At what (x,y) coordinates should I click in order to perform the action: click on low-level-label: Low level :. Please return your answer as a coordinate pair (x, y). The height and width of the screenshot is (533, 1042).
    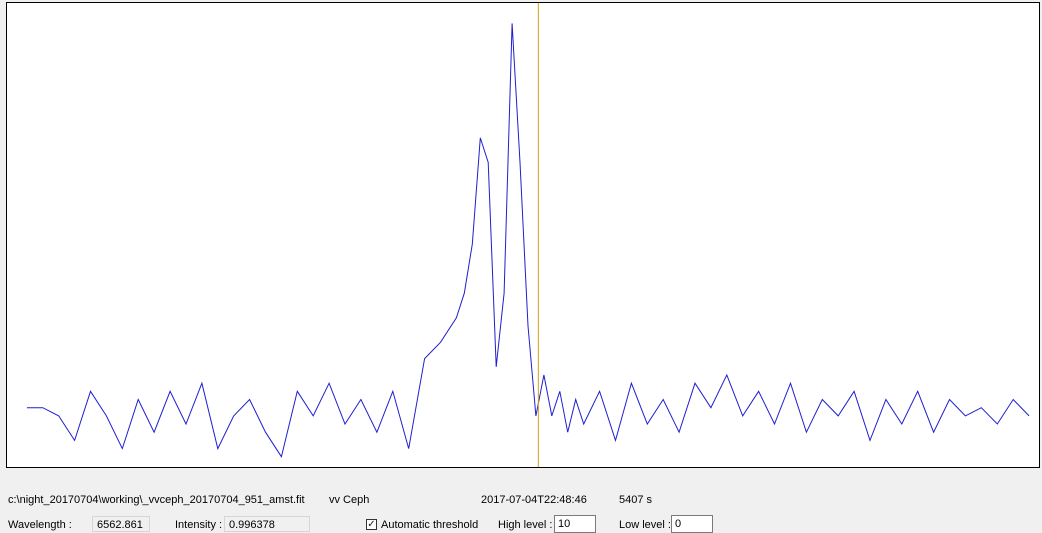
    Looking at the image, I should click on (645, 525).